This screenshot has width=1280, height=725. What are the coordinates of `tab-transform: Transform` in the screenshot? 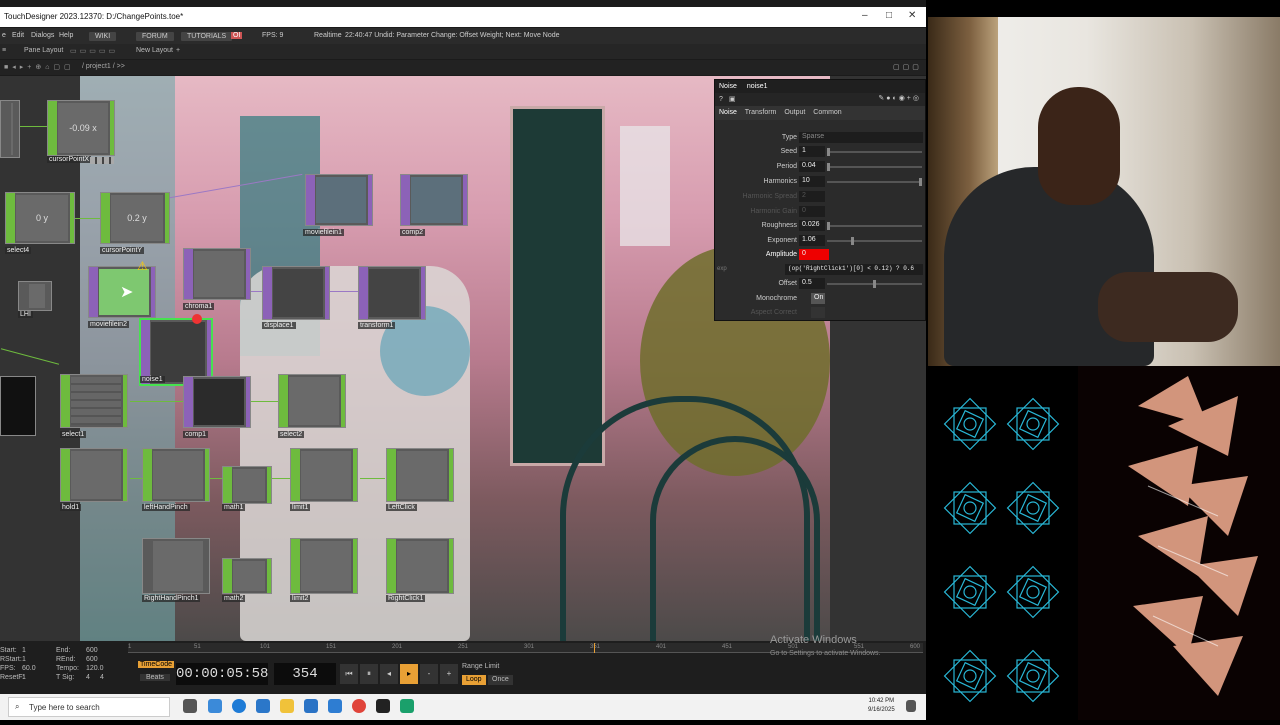 It's located at (761, 112).